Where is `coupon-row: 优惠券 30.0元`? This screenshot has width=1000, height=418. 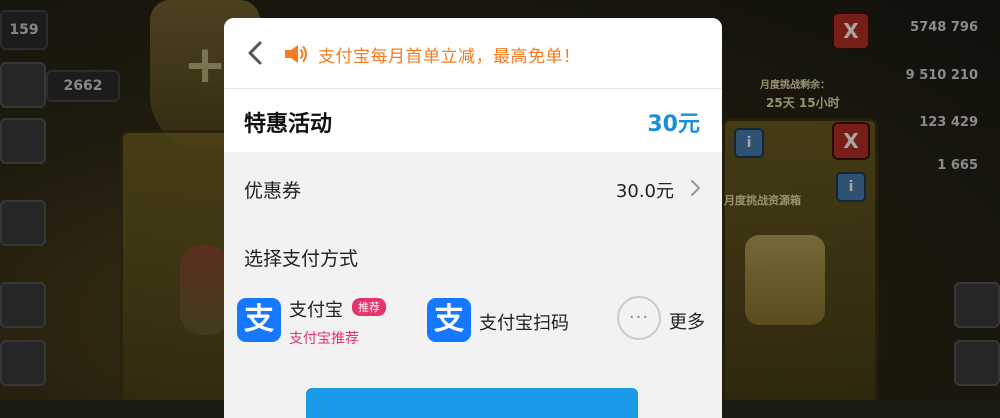 coupon-row: 优惠券 30.0元 is located at coordinates (473, 188).